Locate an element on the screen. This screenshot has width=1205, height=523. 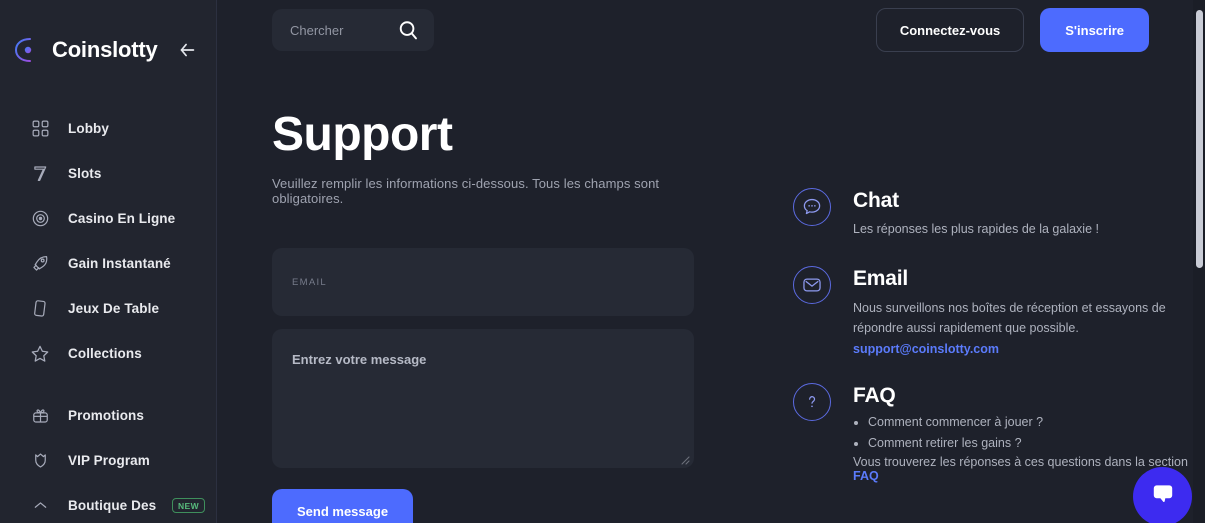
sidebar-divider-gap is located at coordinates (108, 384).